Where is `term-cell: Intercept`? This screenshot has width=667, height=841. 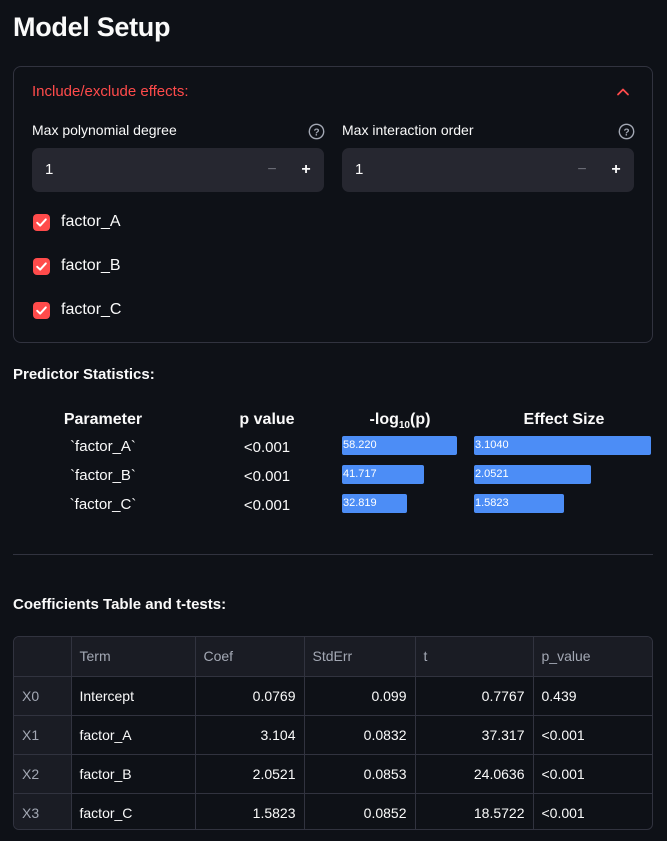 term-cell: Intercept is located at coordinates (133, 696).